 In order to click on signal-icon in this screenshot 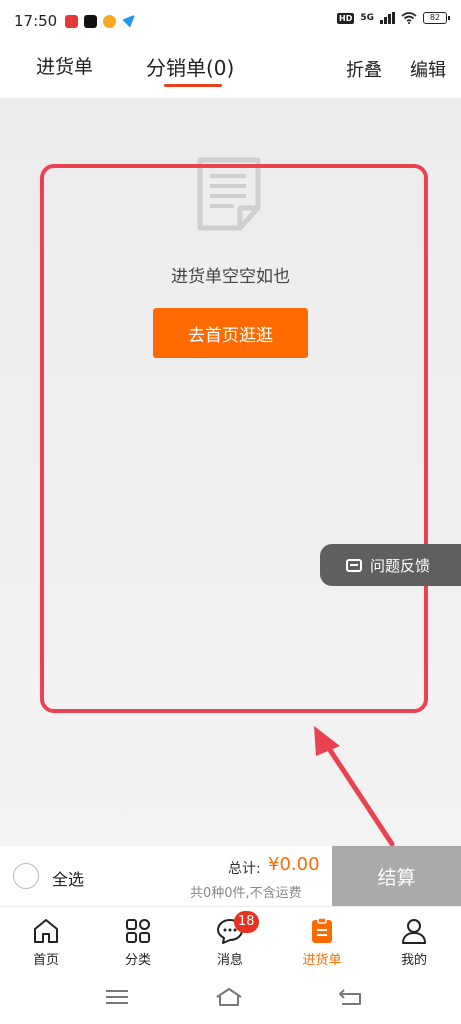, I will do `click(387, 18)`.